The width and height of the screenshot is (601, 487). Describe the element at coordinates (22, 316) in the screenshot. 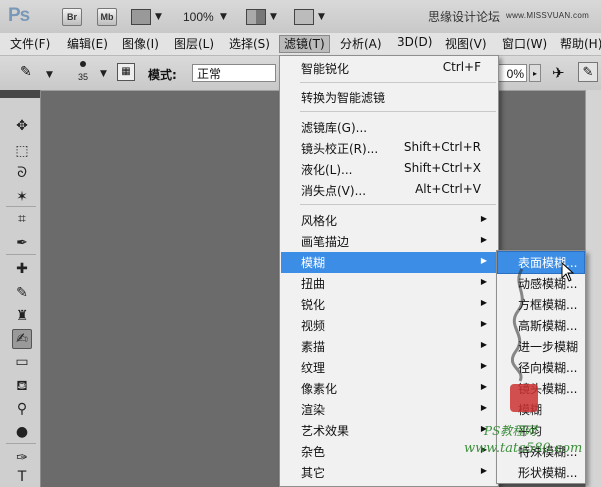

I see `clone-stamp-tool-icon: ♜` at that location.